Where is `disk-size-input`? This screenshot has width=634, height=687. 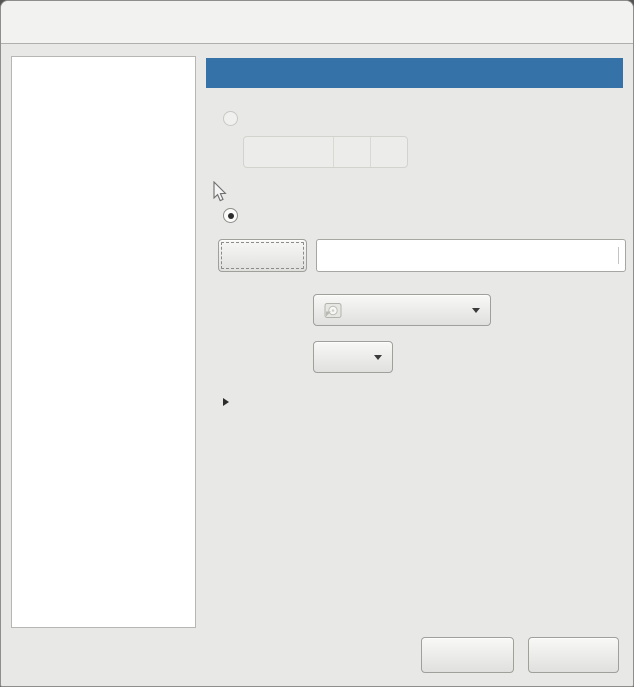
disk-size-input is located at coordinates (288, 152).